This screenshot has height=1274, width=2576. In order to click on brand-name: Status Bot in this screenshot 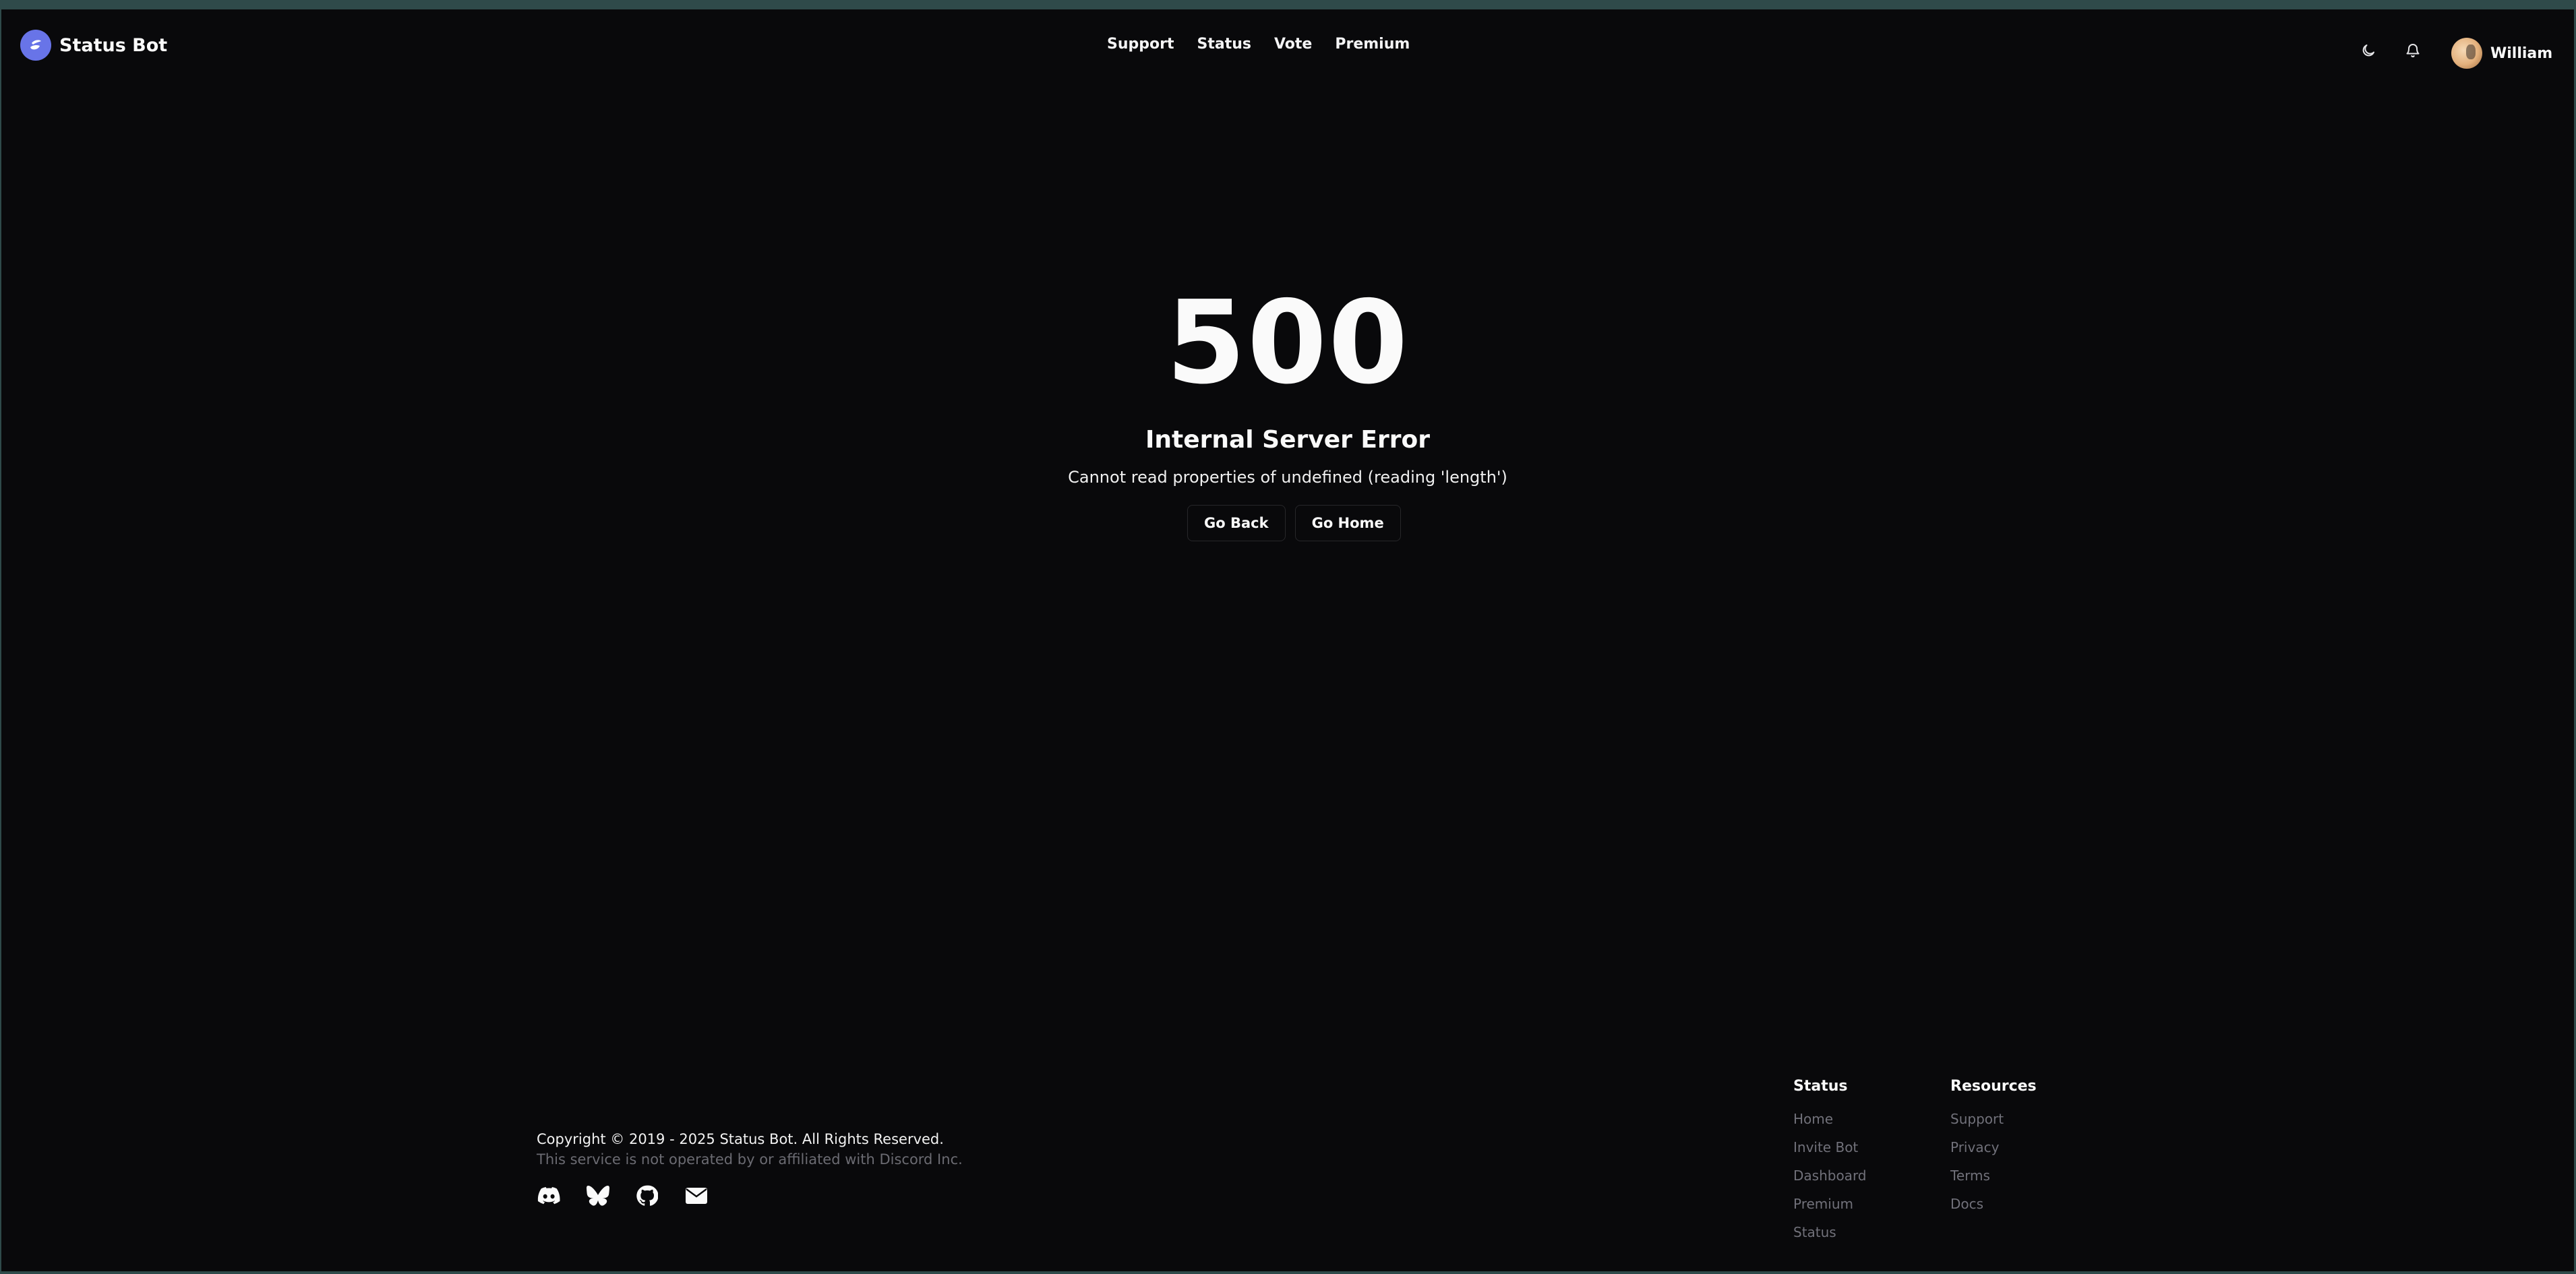, I will do `click(113, 45)`.